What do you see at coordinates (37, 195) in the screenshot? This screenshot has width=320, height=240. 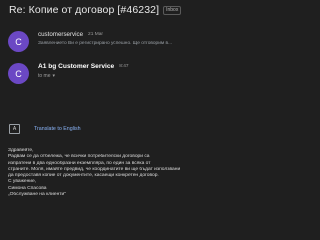 I see `body-line: „Обслужване на клиенти“` at bounding box center [37, 195].